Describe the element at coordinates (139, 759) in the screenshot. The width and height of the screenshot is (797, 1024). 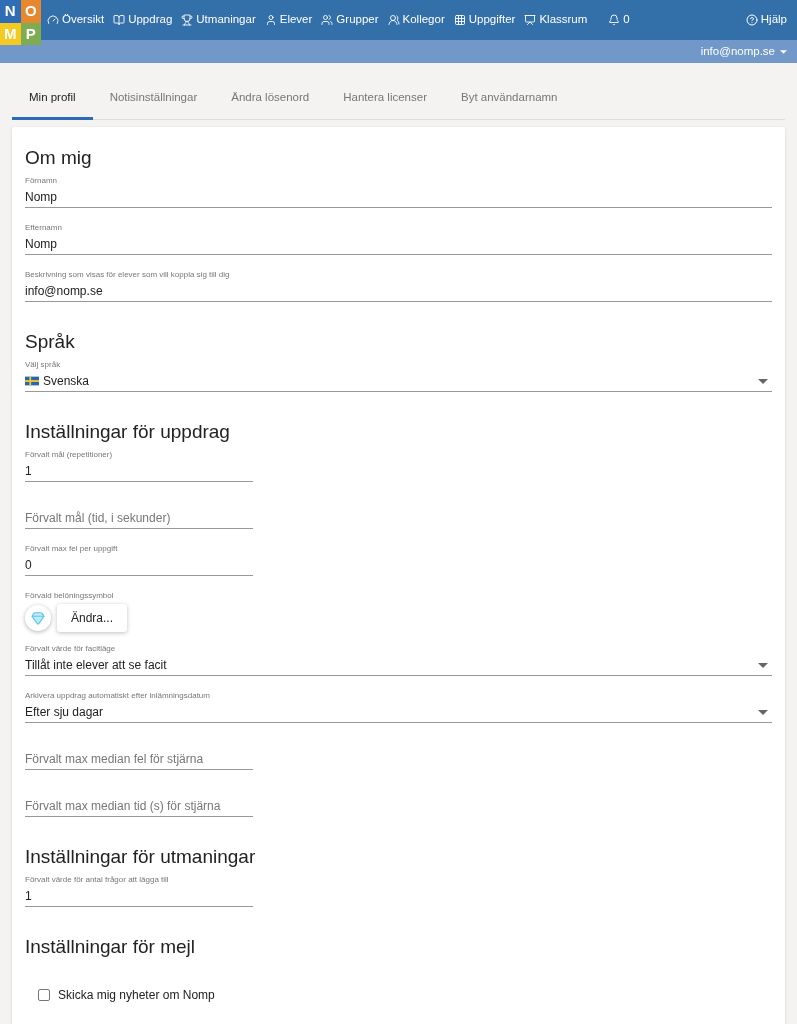
I see `input-field: Förvalt max median fel för stjärna` at that location.